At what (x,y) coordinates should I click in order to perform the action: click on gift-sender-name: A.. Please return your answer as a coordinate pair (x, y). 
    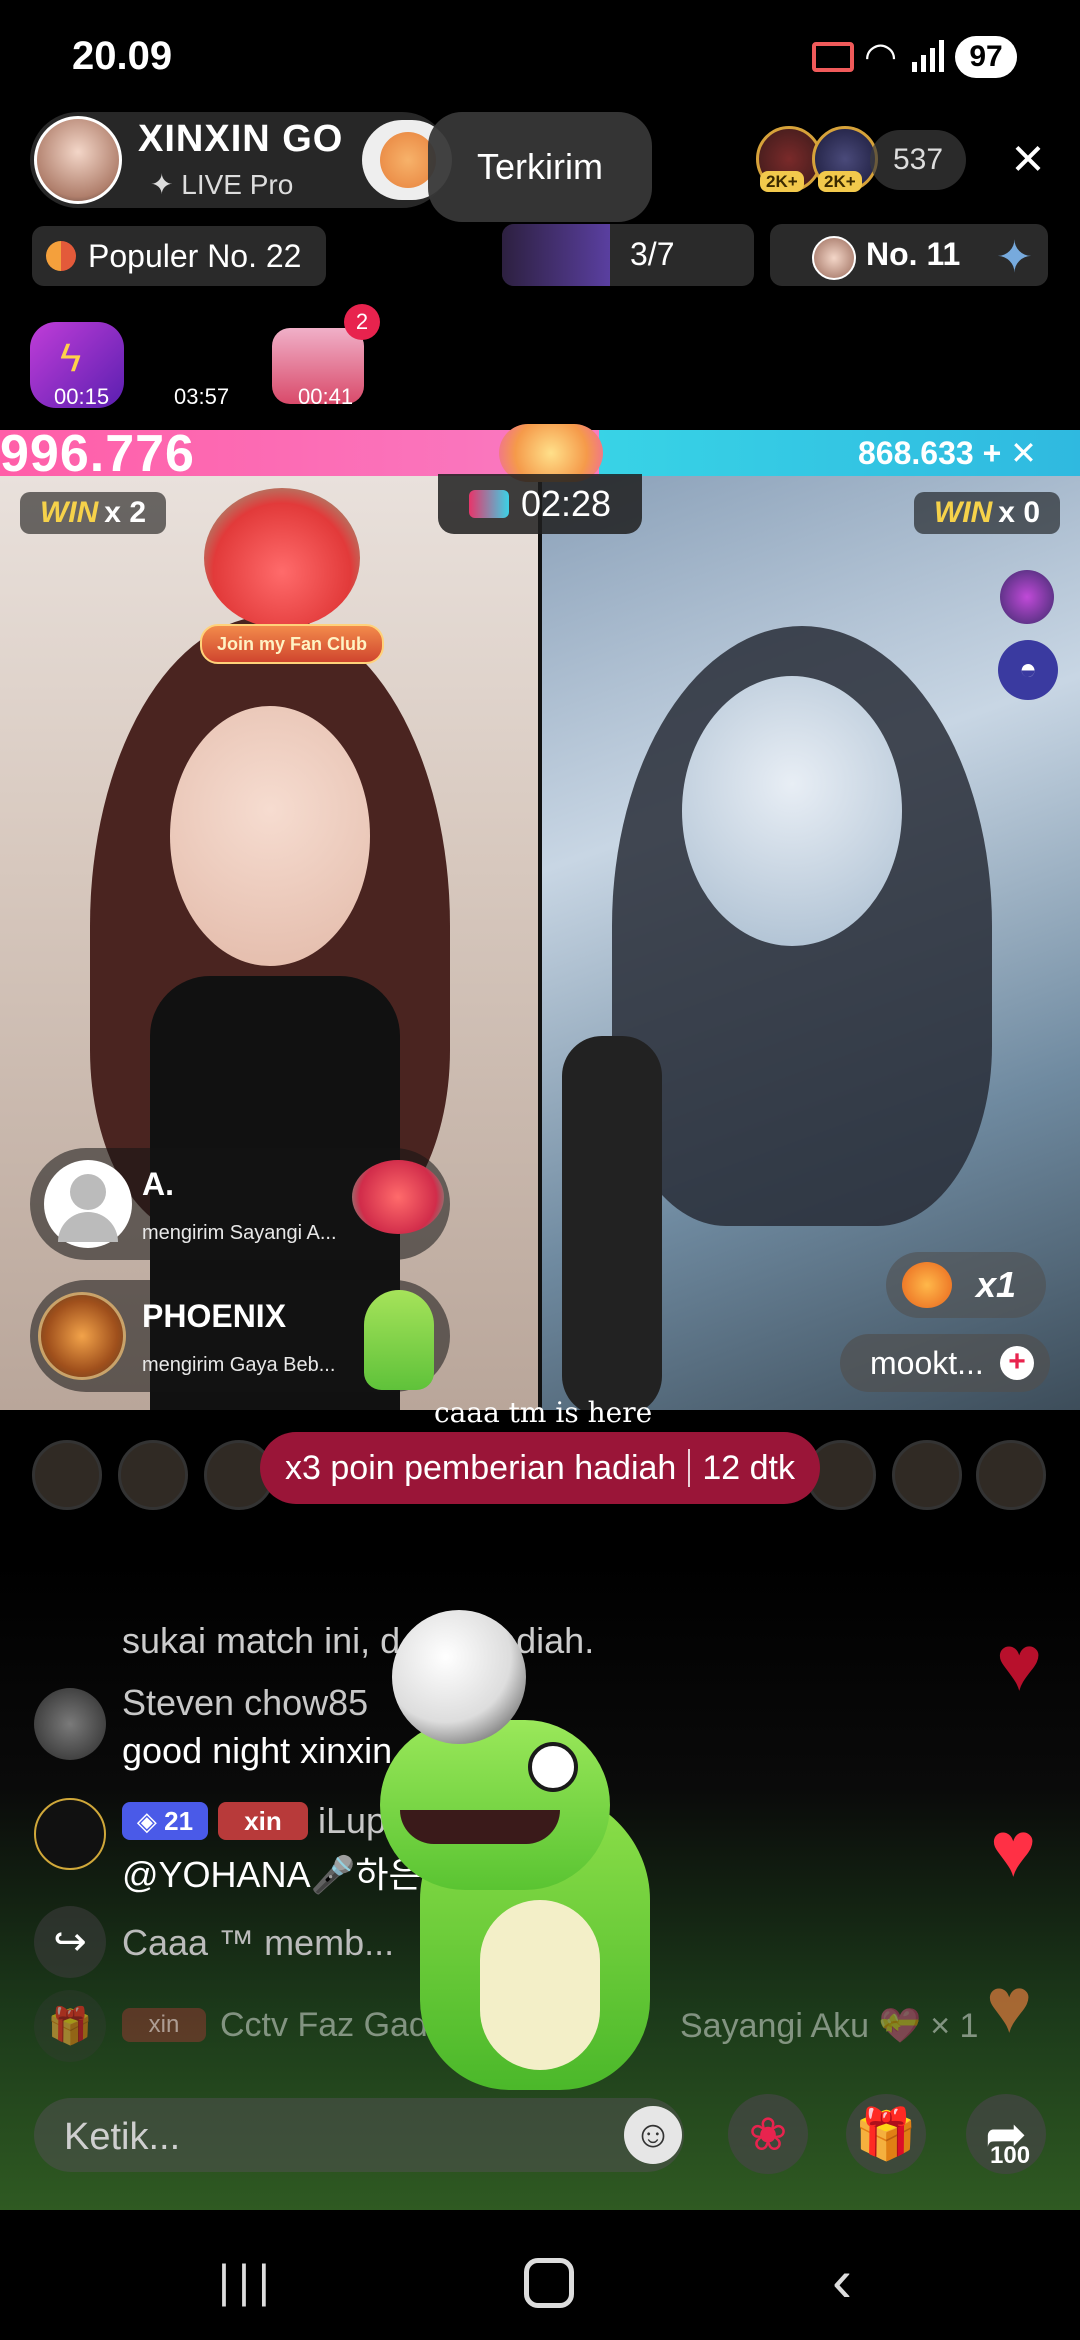
    Looking at the image, I should click on (158, 1184).